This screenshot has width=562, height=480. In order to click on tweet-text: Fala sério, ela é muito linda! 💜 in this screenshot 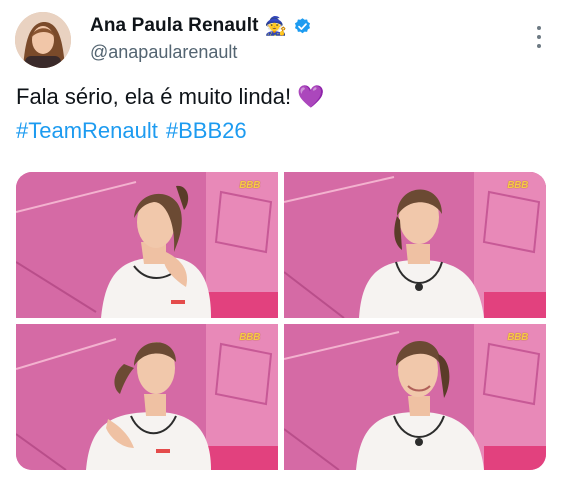, I will do `click(170, 97)`.